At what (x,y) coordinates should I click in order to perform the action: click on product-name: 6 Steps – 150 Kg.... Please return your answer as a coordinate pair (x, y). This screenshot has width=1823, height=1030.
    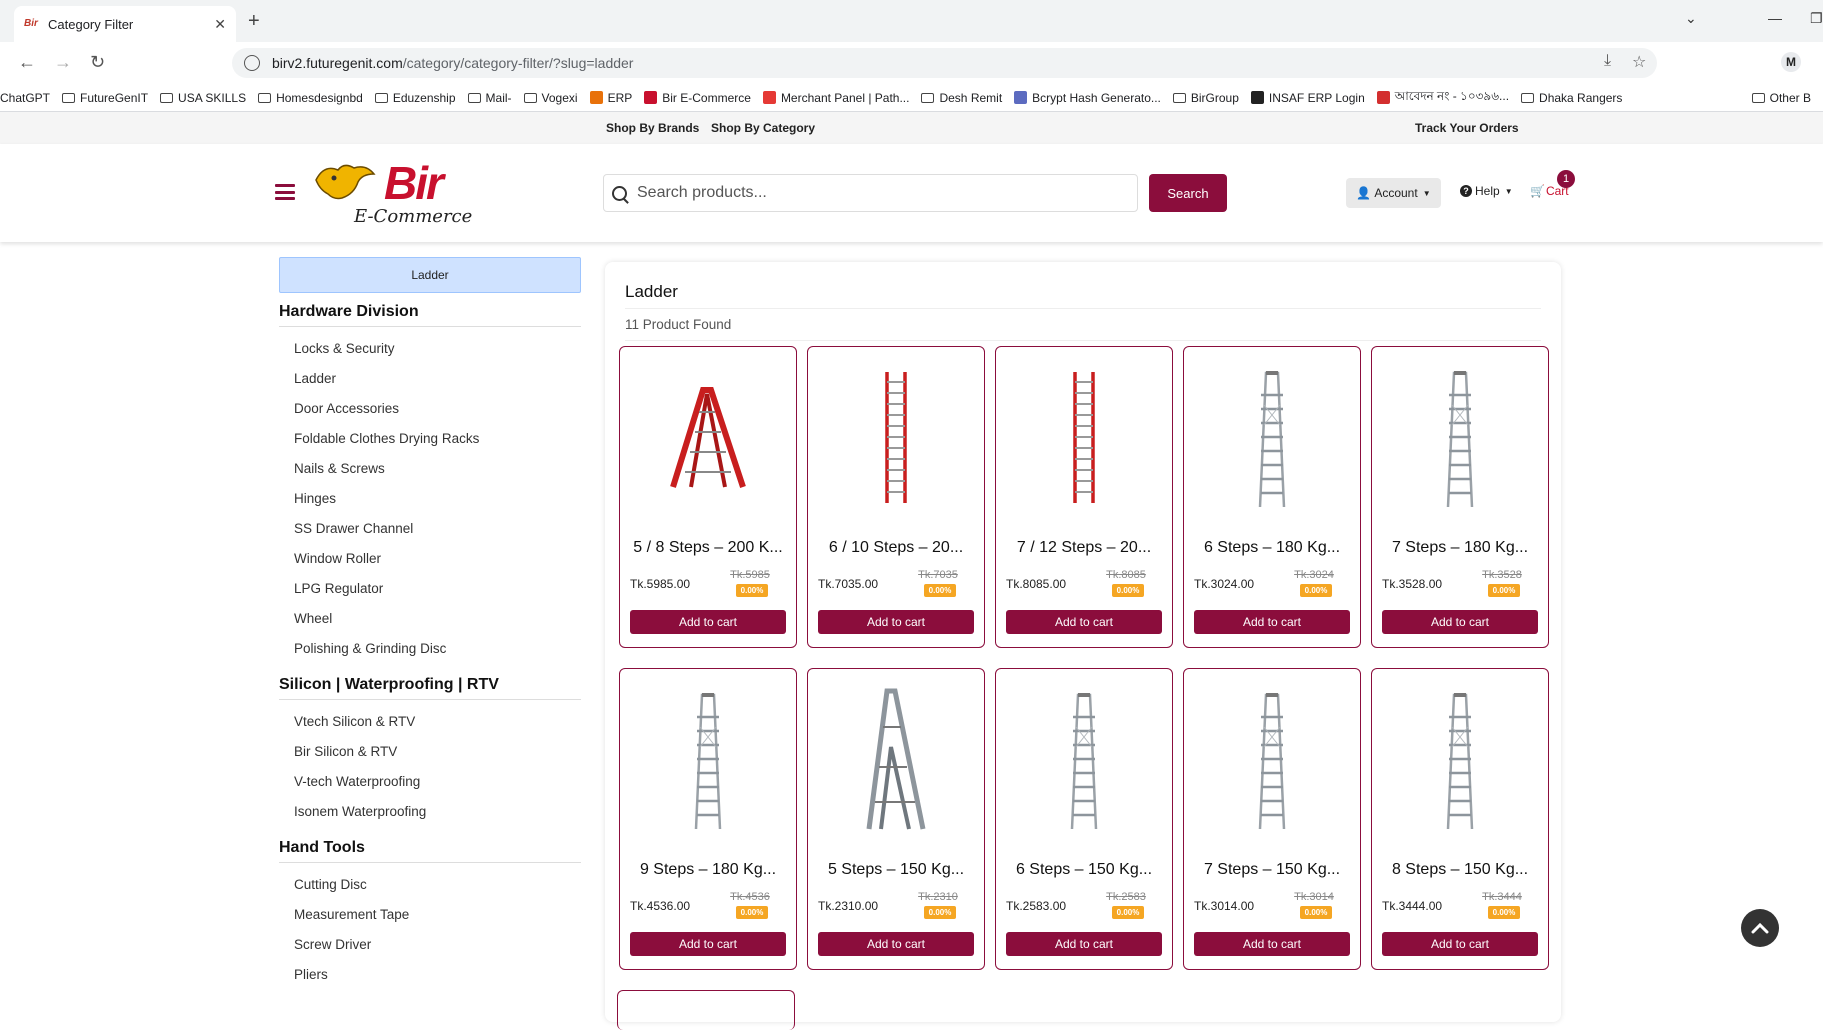
    Looking at the image, I should click on (1084, 870).